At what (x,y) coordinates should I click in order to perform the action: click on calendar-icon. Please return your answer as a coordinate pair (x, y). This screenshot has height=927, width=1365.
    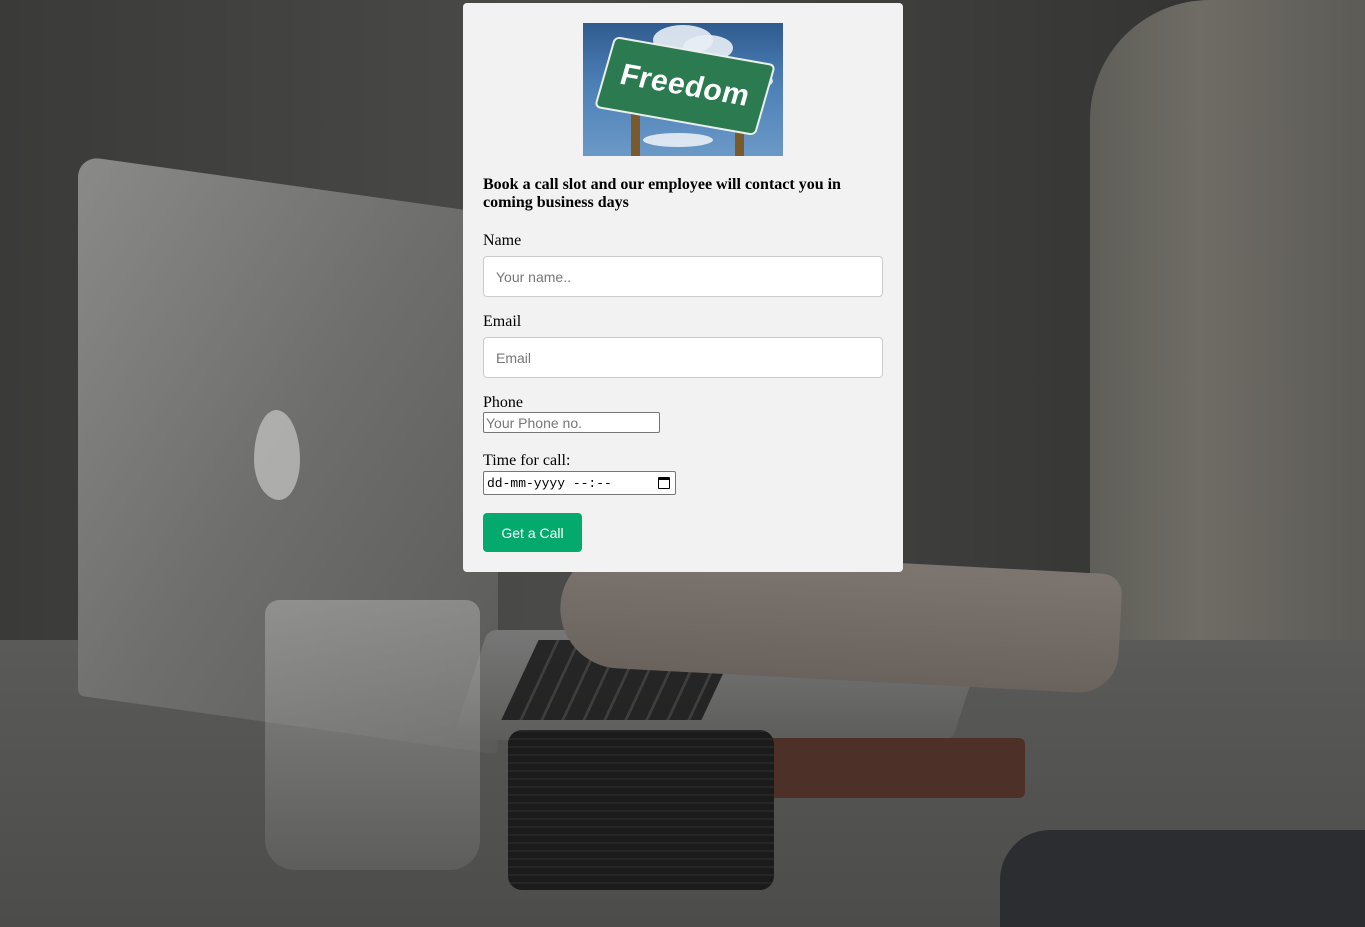
    Looking at the image, I should click on (664, 483).